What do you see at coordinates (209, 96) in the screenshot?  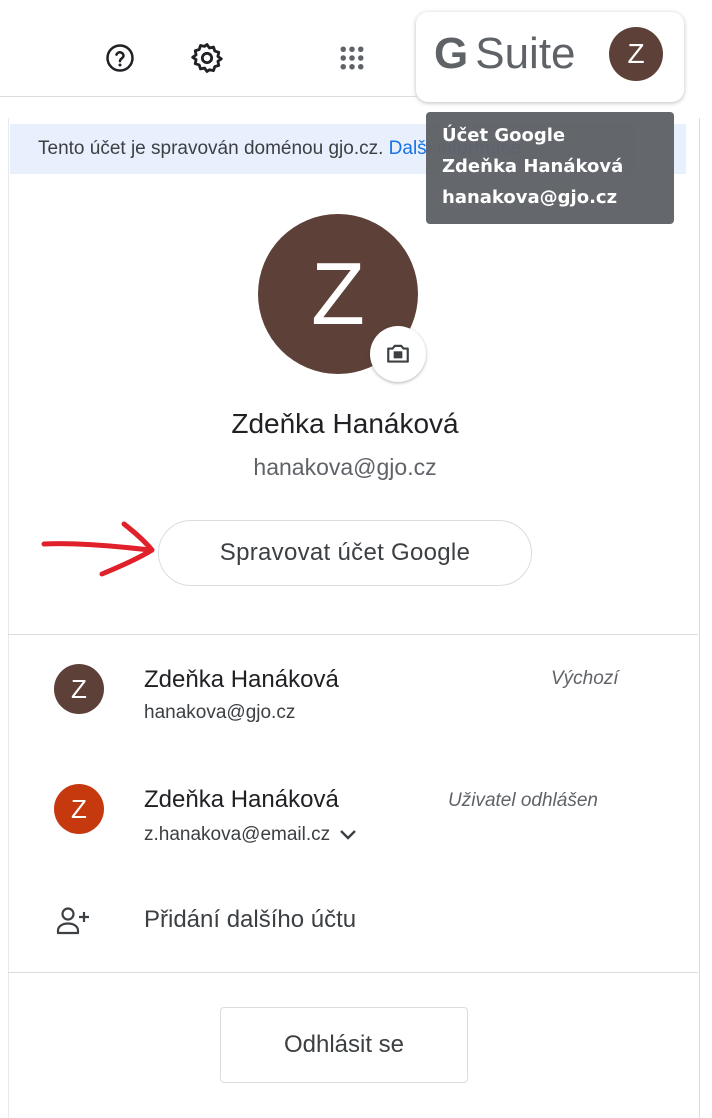 I see `top-bar-divider` at bounding box center [209, 96].